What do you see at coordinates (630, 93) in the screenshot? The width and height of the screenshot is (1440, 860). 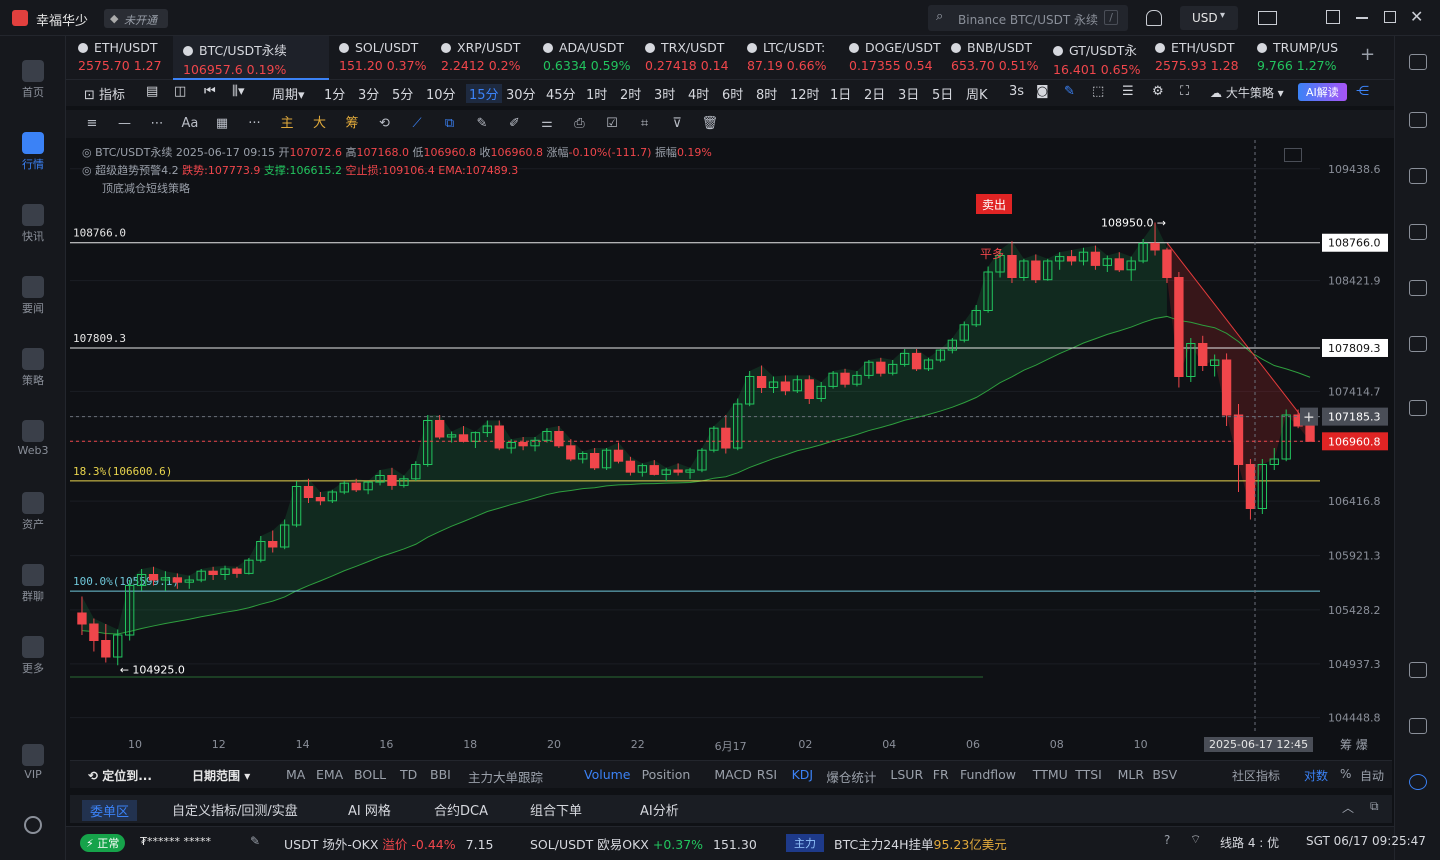 I see `period-8: 2时` at bounding box center [630, 93].